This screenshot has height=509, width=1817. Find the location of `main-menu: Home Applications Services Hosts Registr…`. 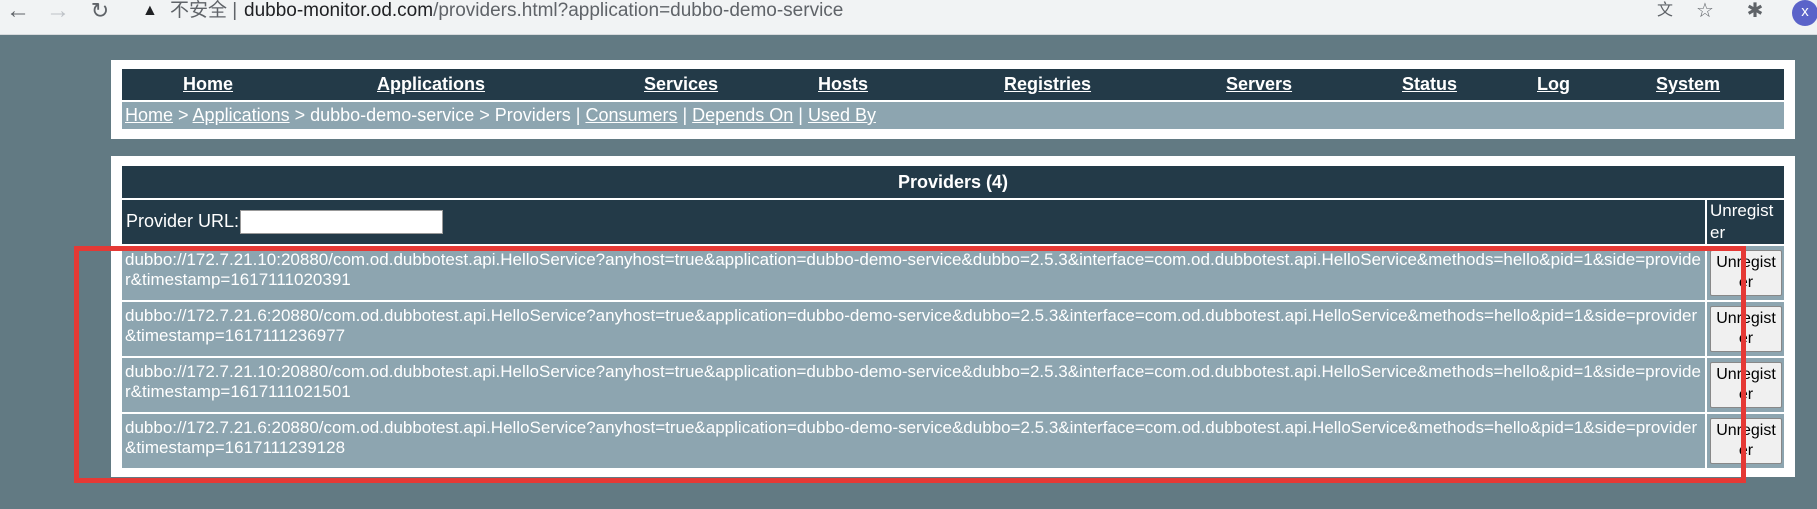

main-menu: Home Applications Services Hosts Registr… is located at coordinates (953, 84).